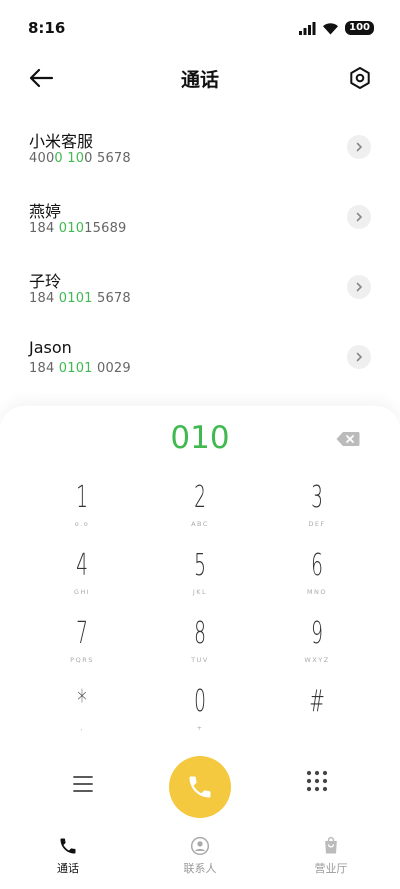  What do you see at coordinates (50, 347) in the screenshot?
I see `contact-name: Jason` at bounding box center [50, 347].